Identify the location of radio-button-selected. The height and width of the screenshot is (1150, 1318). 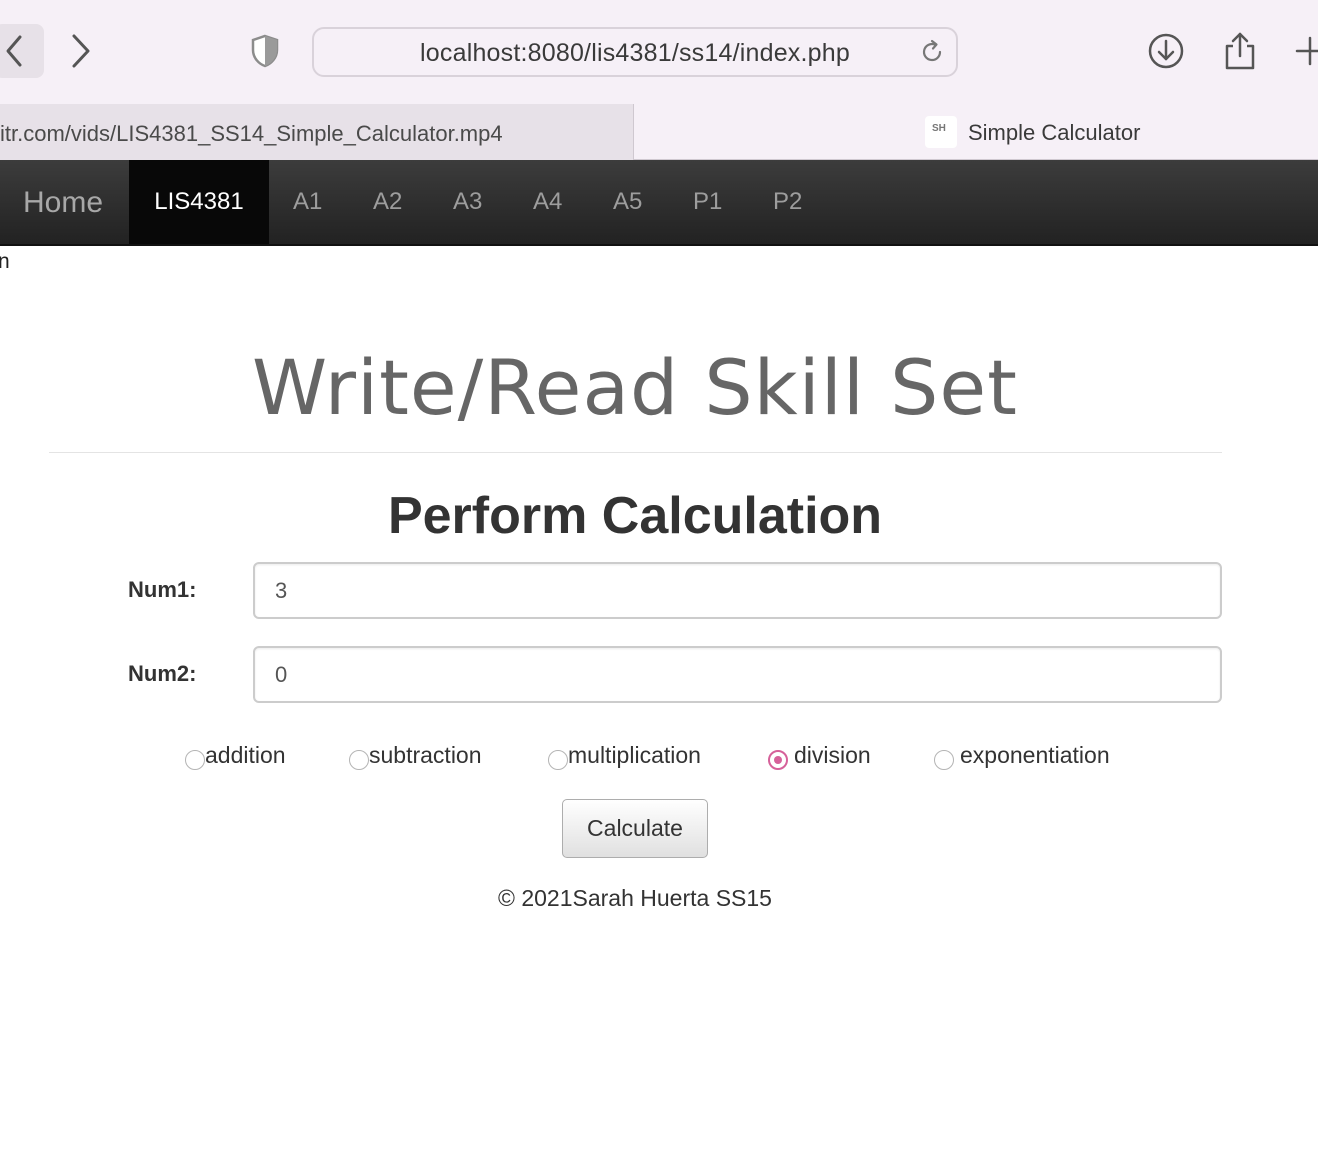
(778, 760).